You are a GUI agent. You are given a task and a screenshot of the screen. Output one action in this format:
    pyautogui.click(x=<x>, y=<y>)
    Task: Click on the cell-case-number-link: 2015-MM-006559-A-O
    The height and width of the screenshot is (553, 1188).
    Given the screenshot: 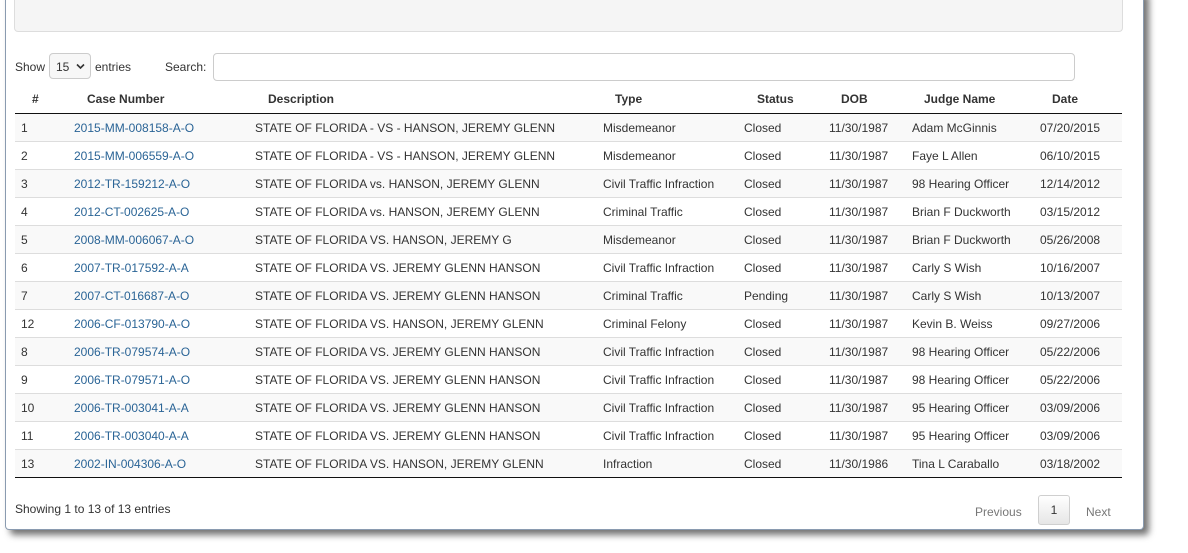 What is the action you would take?
    pyautogui.click(x=160, y=155)
    